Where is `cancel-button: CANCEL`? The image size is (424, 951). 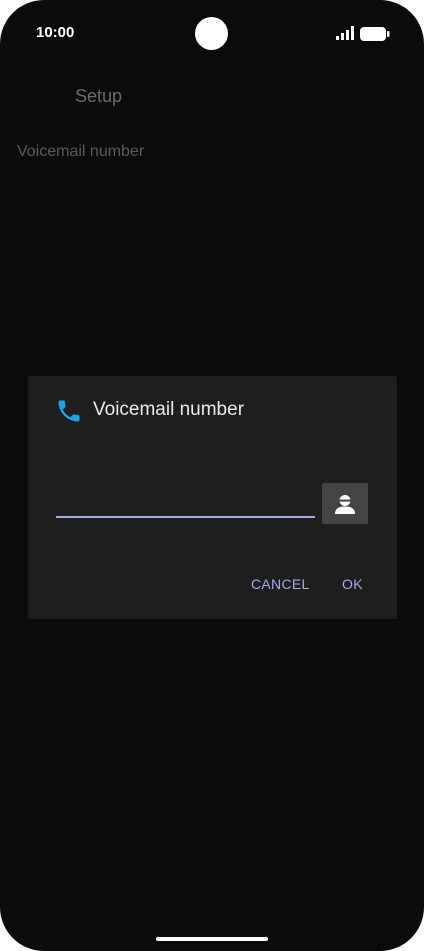
cancel-button: CANCEL is located at coordinates (280, 584).